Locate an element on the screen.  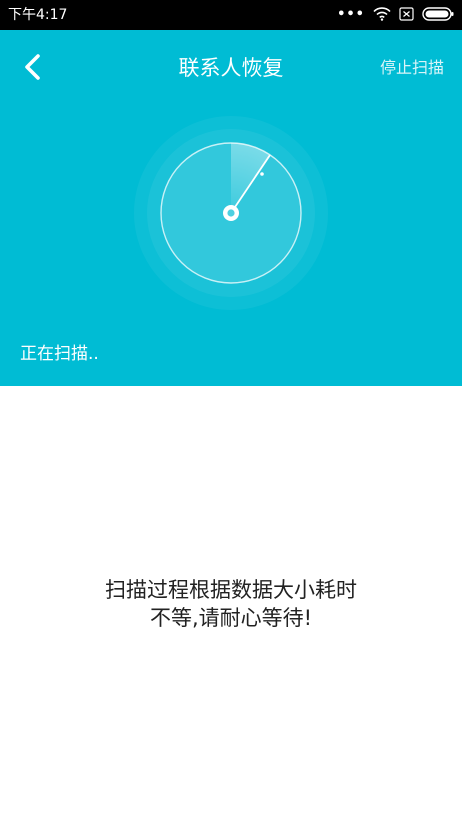
status-bar: 下午4:17 ••• is located at coordinates (231, 15).